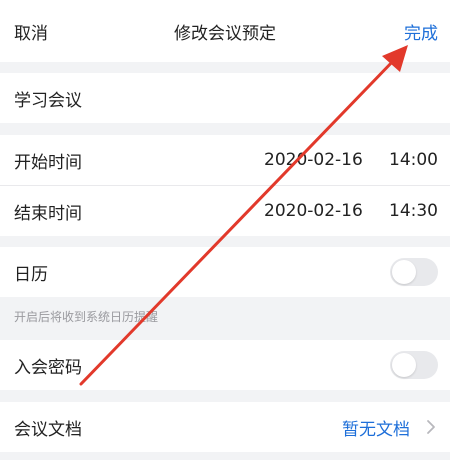  Describe the element at coordinates (225, 272) in the screenshot. I see `calendar-row: 日历` at that location.